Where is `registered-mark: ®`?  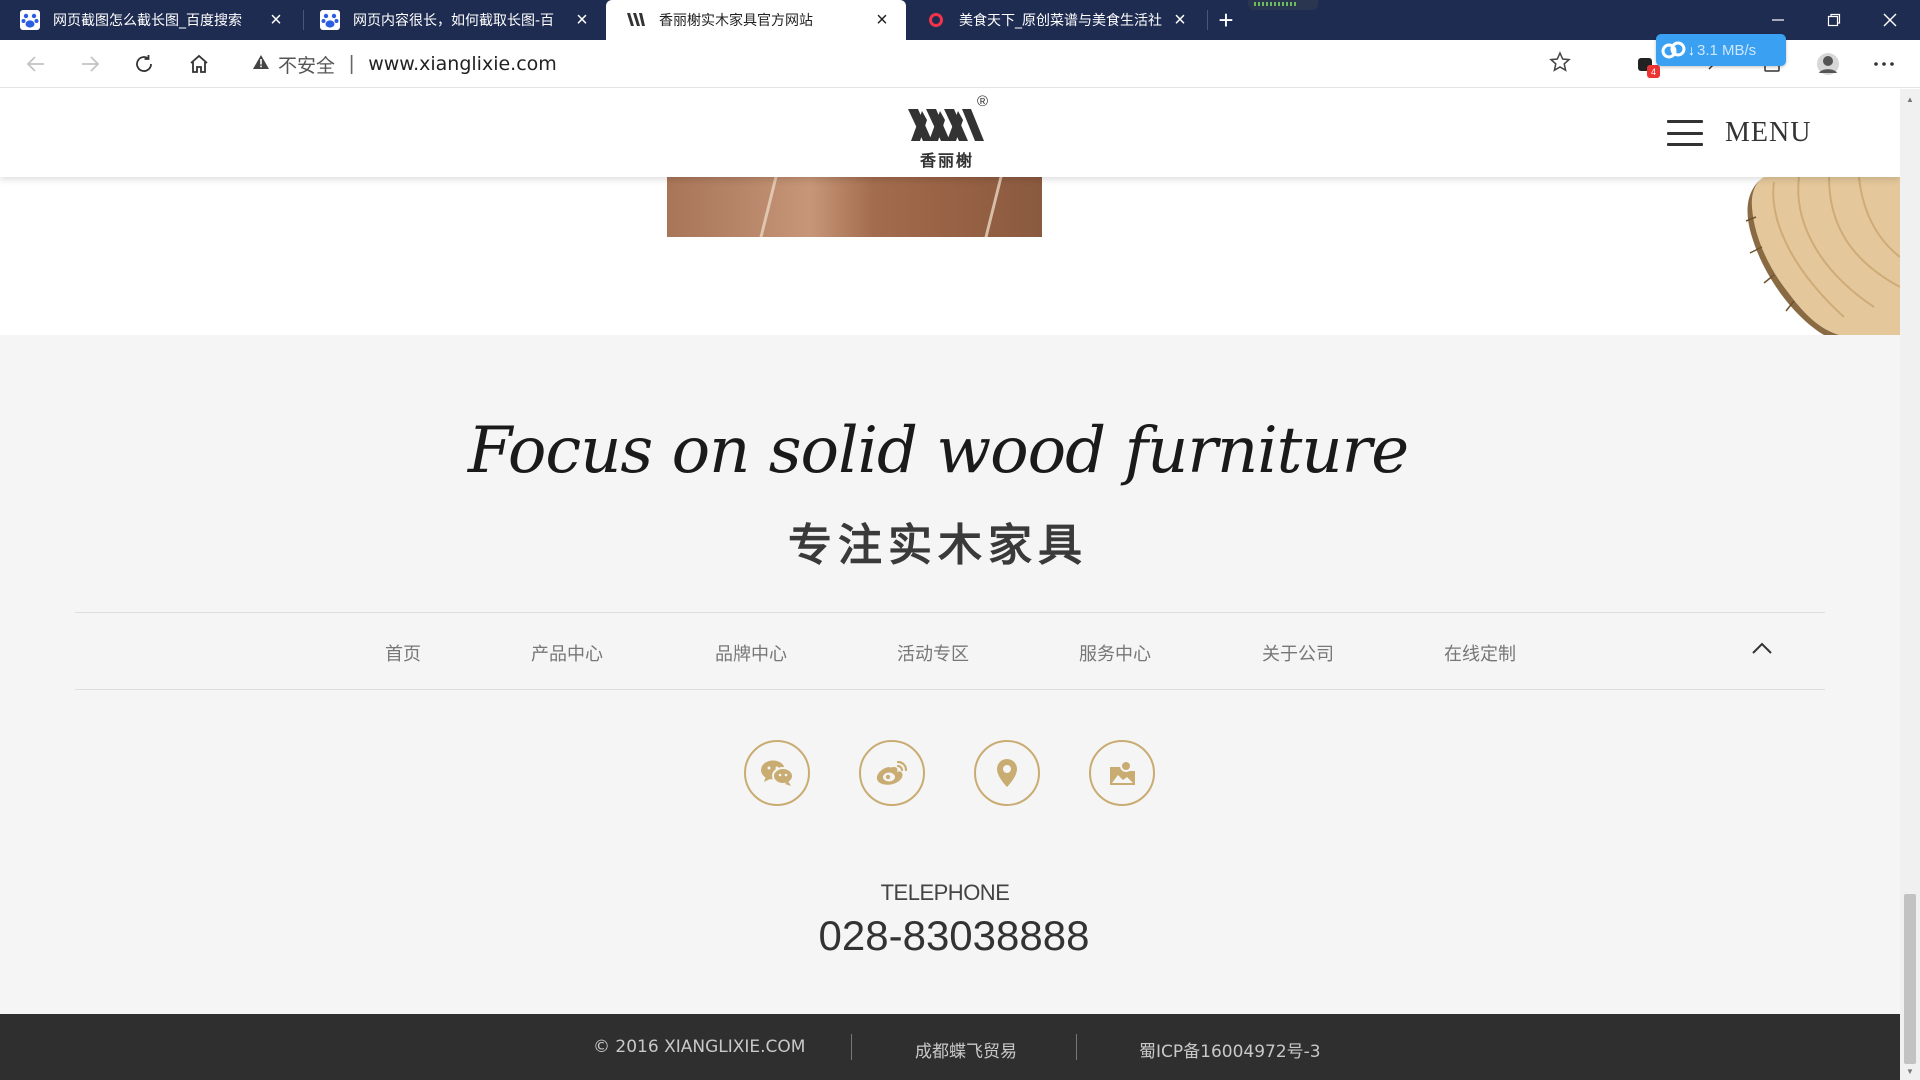
registered-mark: ® is located at coordinates (983, 101).